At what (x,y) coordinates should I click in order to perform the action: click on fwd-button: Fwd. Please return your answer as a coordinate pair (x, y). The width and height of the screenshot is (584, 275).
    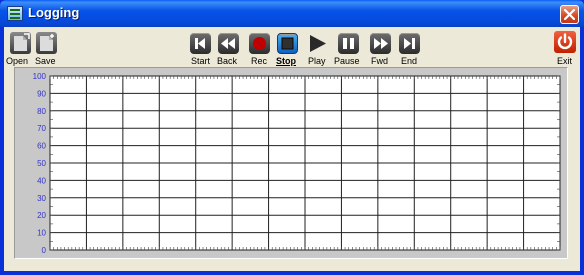
    Looking at the image, I should click on (380, 49).